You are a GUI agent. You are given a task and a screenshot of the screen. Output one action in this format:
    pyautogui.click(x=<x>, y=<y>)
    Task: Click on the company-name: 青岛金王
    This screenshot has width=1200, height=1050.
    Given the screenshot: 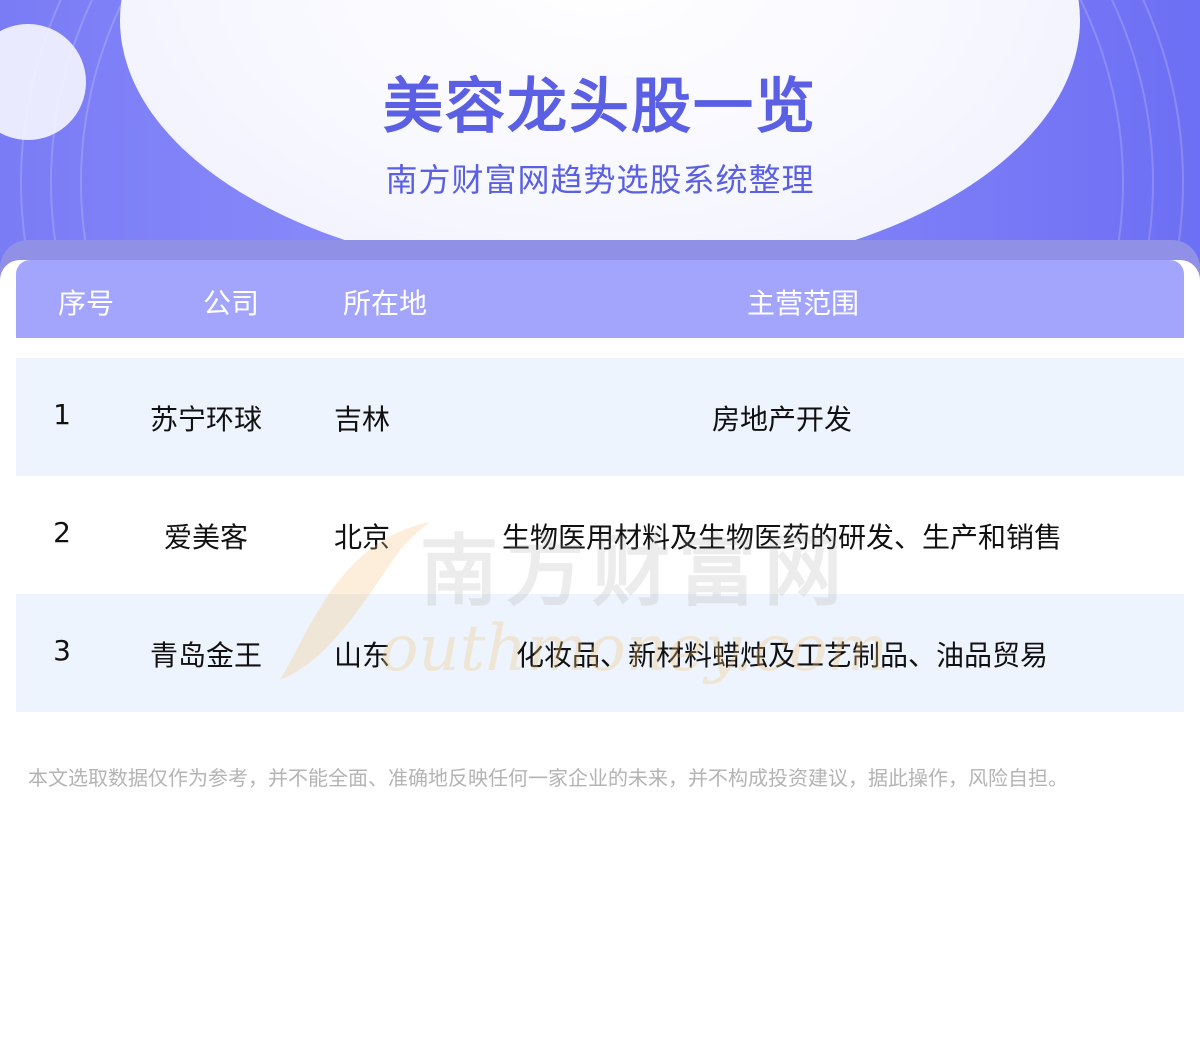 What is the action you would take?
    pyautogui.click(x=205, y=655)
    